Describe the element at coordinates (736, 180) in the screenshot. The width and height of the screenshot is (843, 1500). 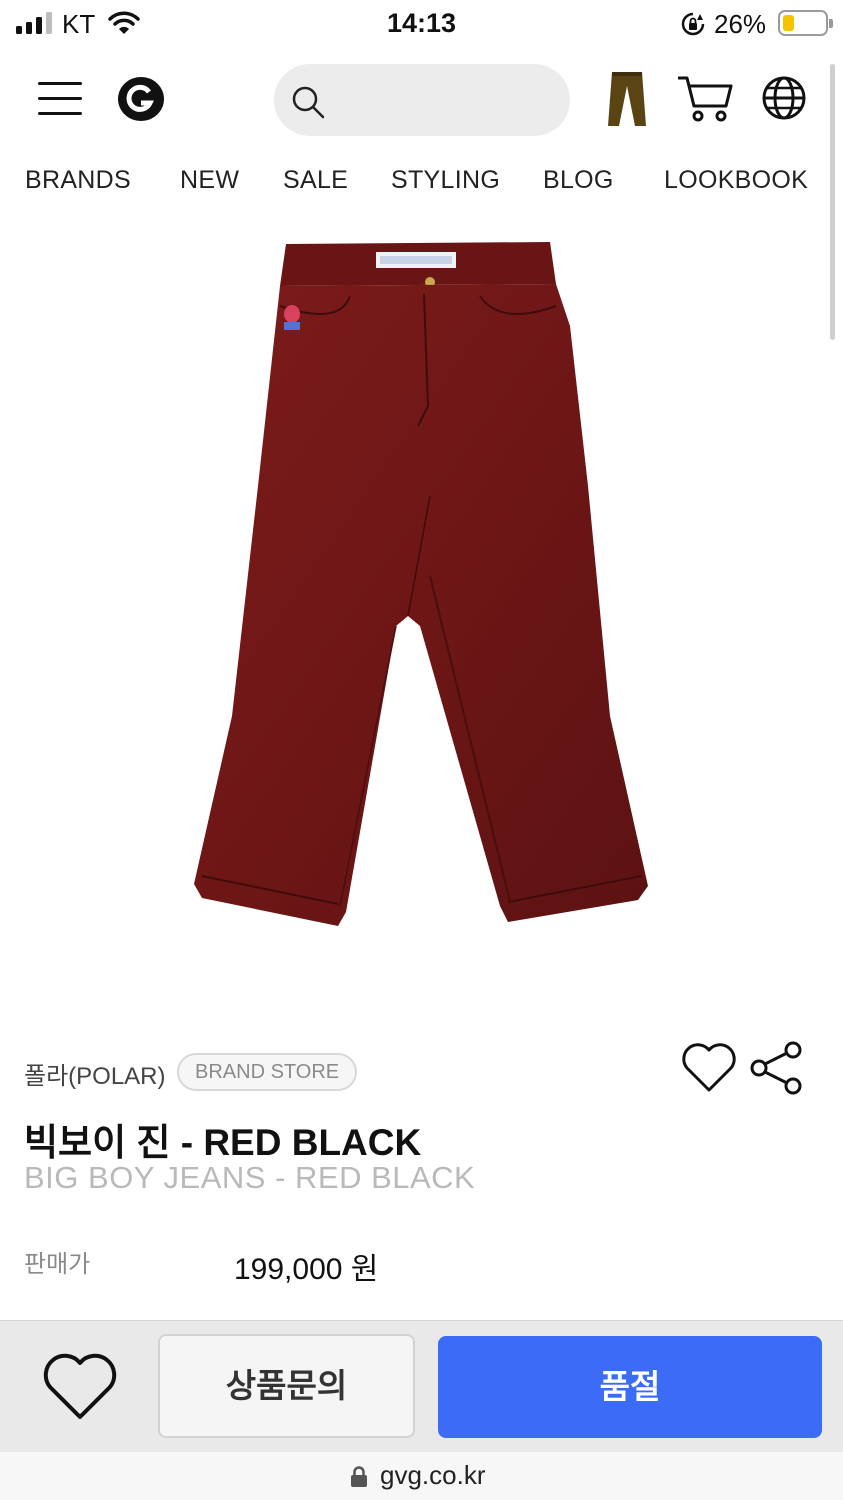
I see `nav-item-lookbook: LOOKBOOK` at that location.